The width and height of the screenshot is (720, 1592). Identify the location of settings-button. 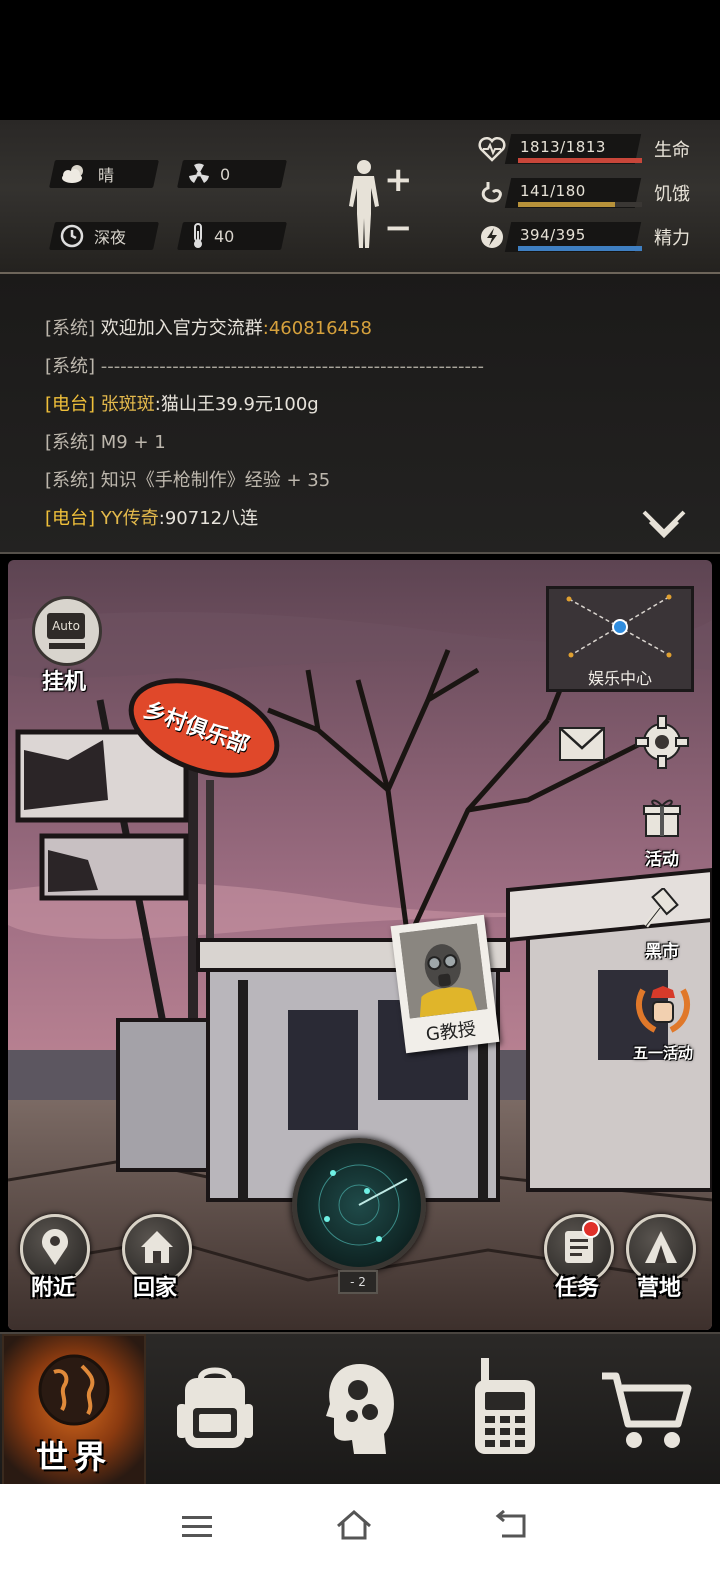
(662, 742).